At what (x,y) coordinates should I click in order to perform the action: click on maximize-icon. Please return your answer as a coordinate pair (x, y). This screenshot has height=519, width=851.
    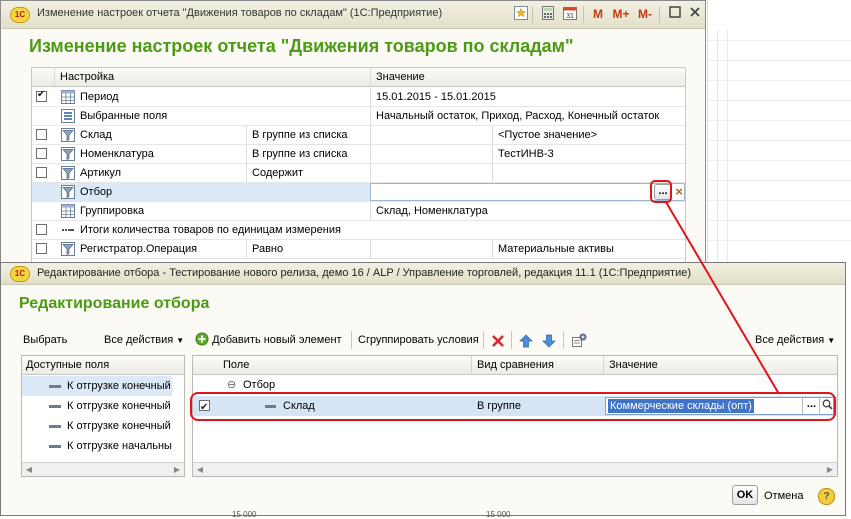
    Looking at the image, I should click on (675, 14).